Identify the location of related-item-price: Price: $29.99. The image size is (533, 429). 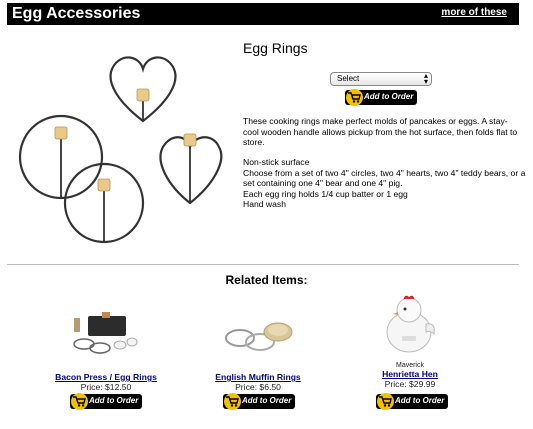
(410, 384).